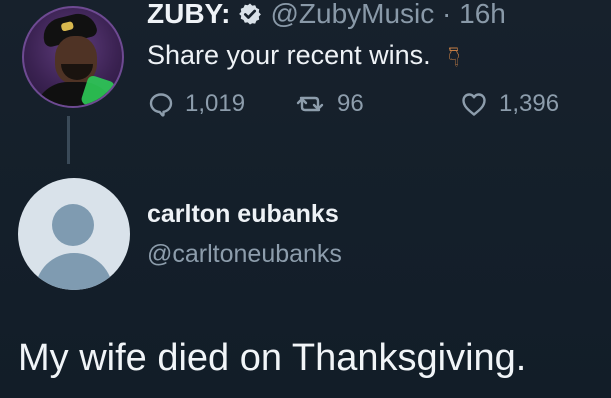  What do you see at coordinates (74, 271) in the screenshot?
I see `default-avatar-body` at bounding box center [74, 271].